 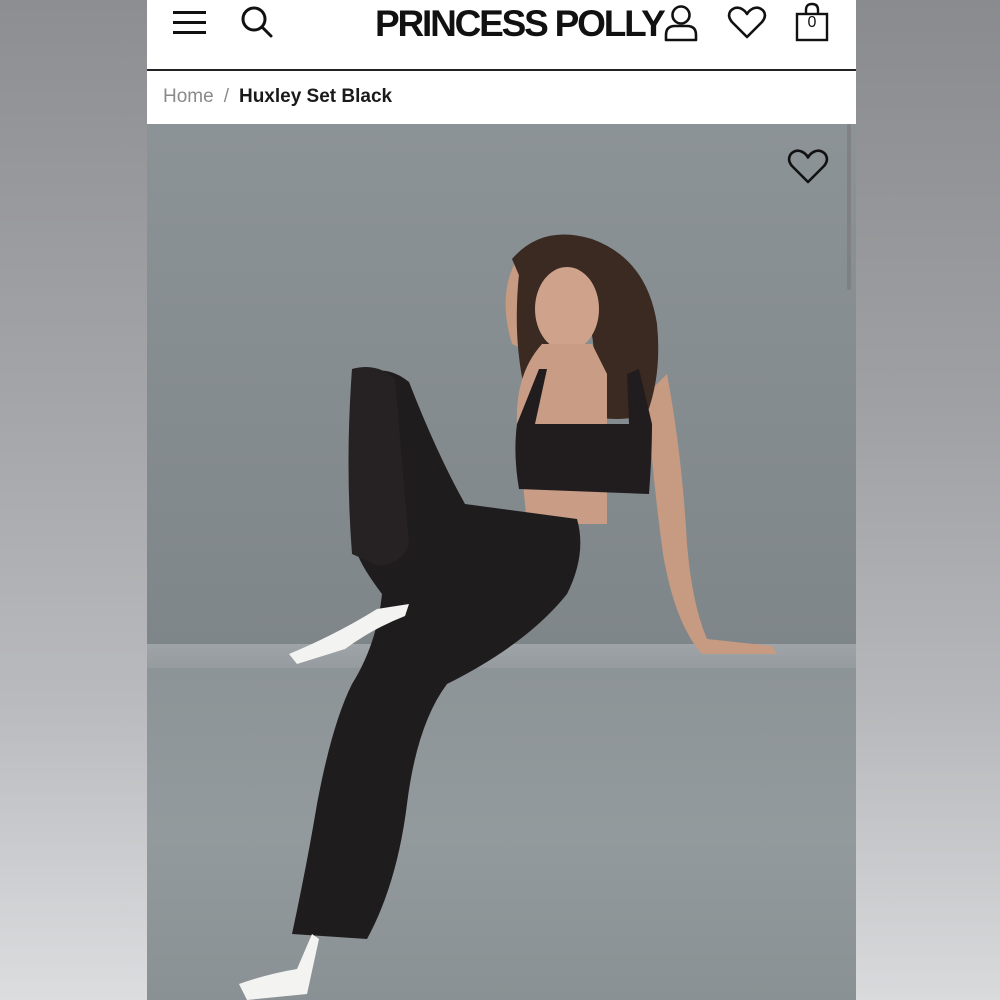 What do you see at coordinates (520, 24) in the screenshot?
I see `brand-logo: PRINCESS POLLY` at bounding box center [520, 24].